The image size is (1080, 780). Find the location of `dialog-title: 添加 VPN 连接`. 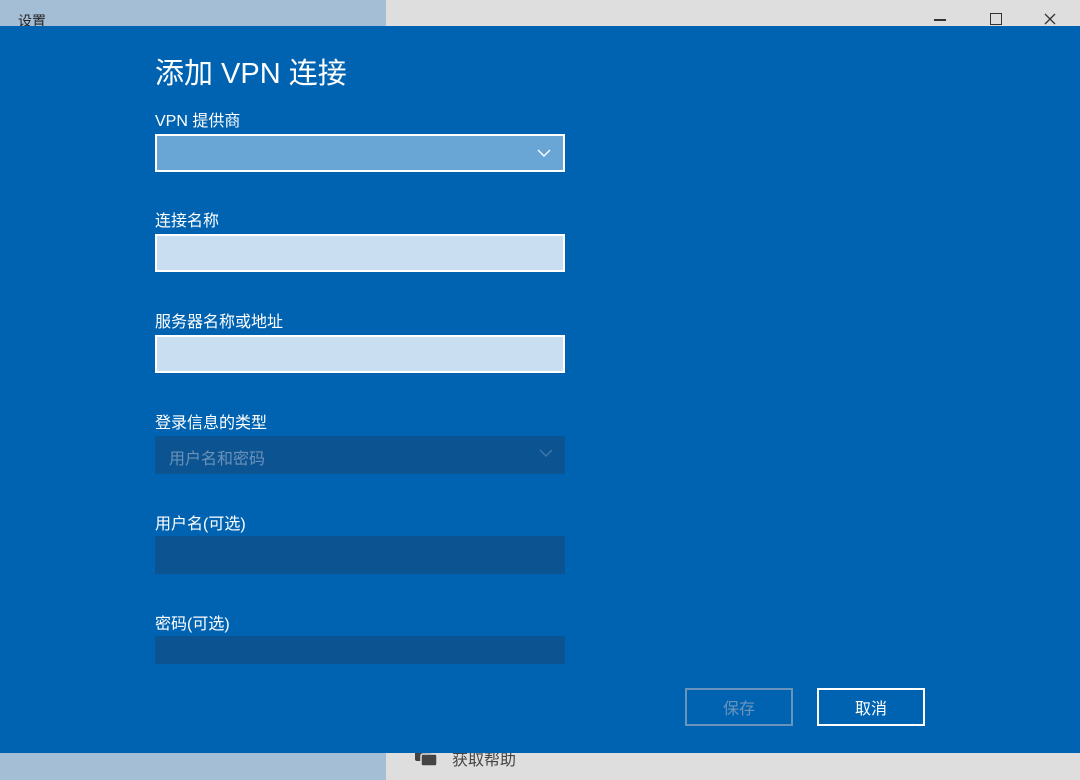

dialog-title: 添加 VPN 连接 is located at coordinates (251, 74).